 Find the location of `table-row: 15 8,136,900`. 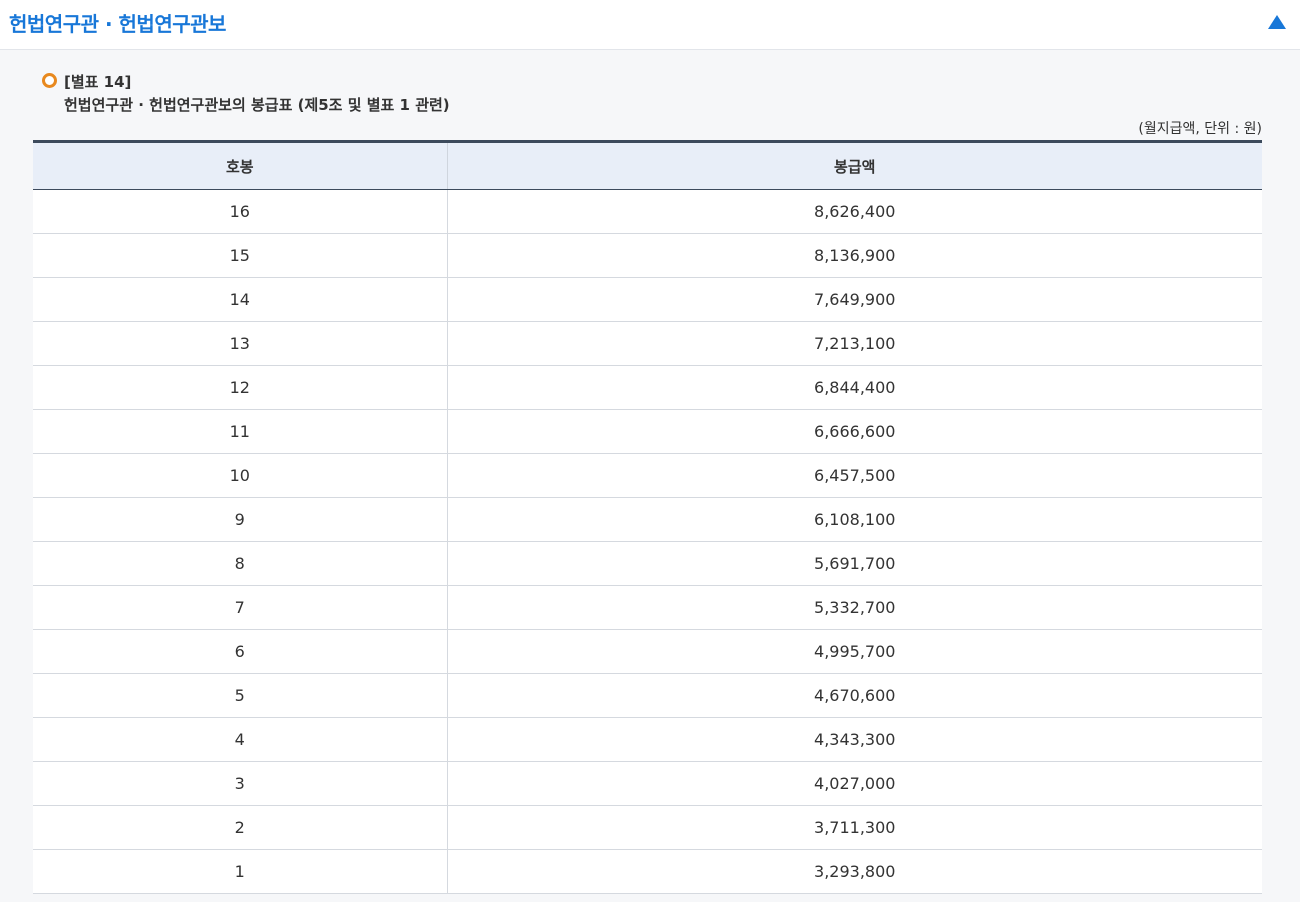

table-row: 15 8,136,900 is located at coordinates (647, 255).